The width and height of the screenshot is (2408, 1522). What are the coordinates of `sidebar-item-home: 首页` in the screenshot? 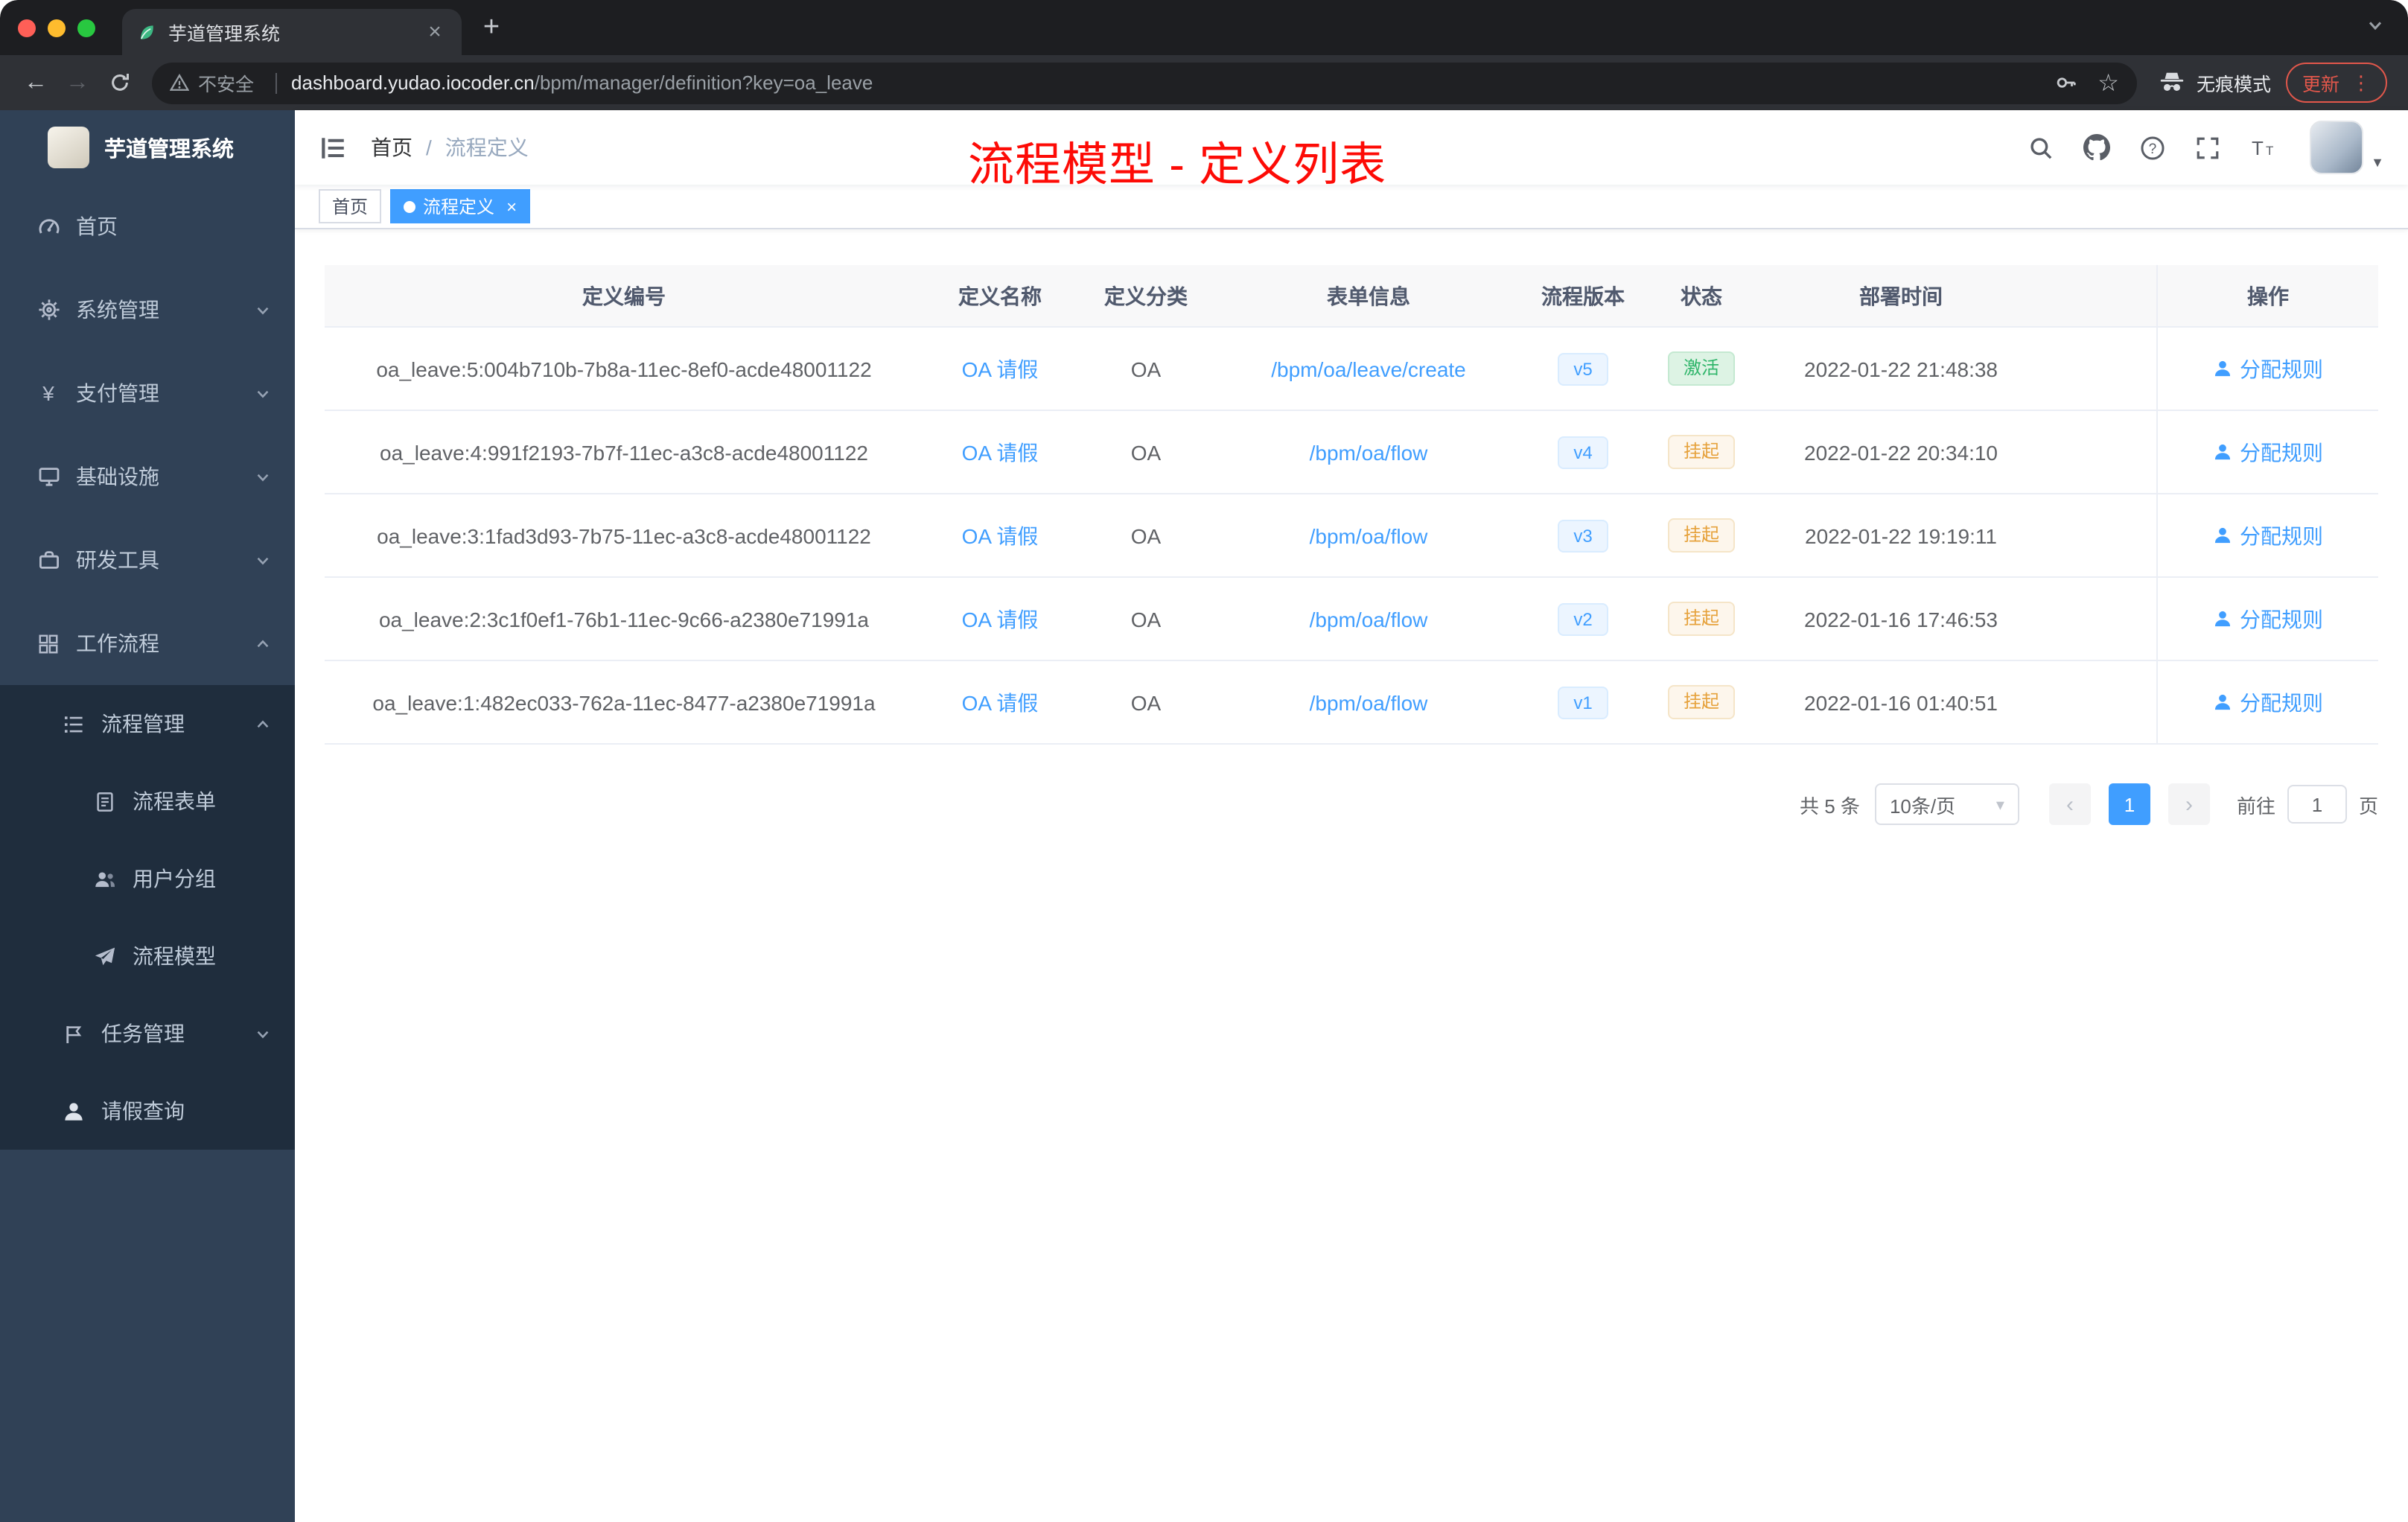 It's located at (147, 226).